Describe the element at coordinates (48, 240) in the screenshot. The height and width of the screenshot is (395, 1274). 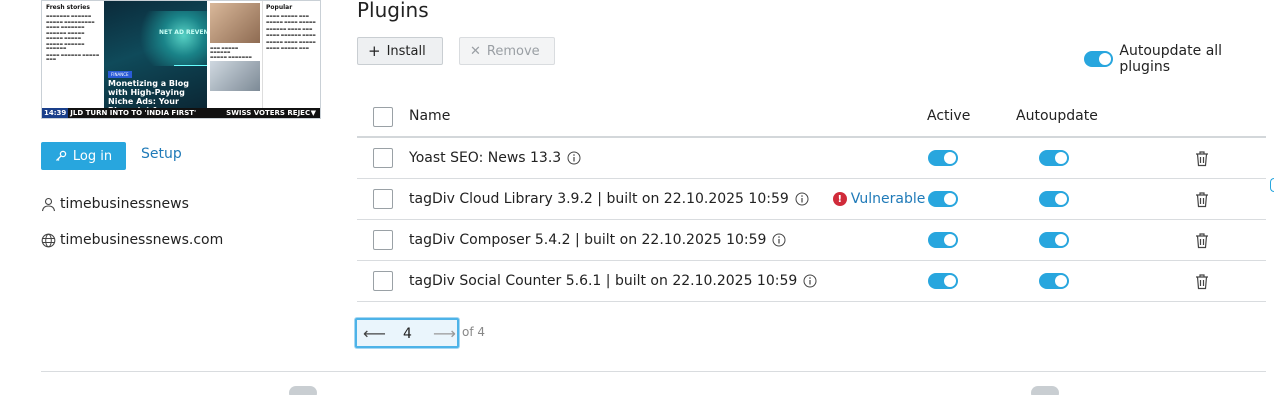
I see `globe-icon` at that location.